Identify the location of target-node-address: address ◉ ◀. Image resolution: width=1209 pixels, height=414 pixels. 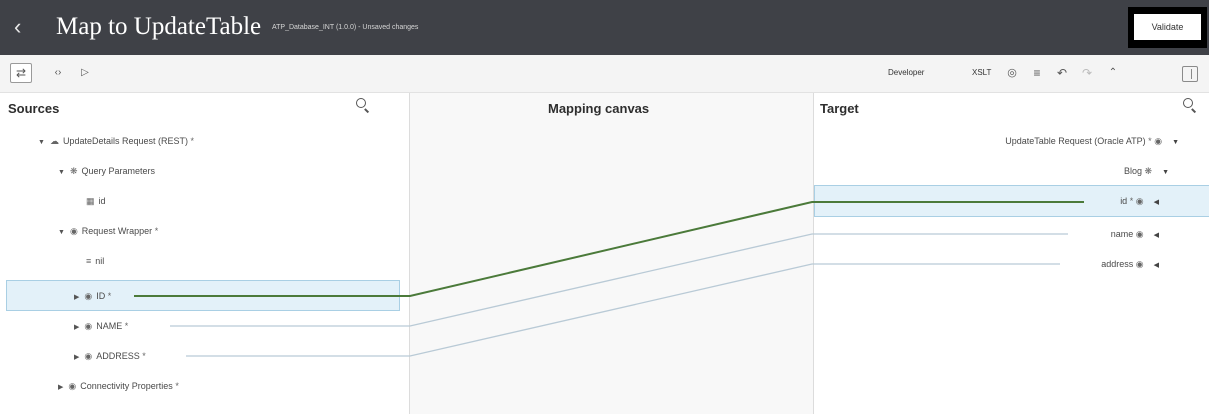
(1130, 265).